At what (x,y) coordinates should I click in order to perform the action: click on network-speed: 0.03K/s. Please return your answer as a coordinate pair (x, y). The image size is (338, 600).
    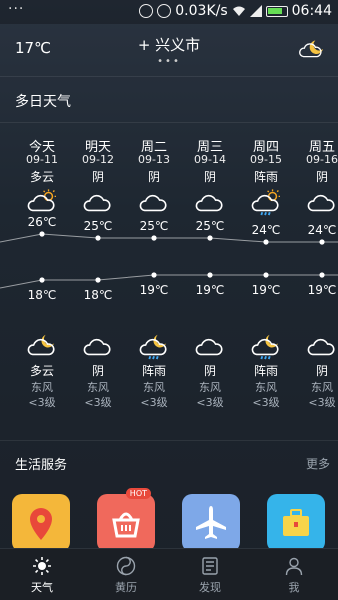
    Looking at the image, I should click on (201, 11).